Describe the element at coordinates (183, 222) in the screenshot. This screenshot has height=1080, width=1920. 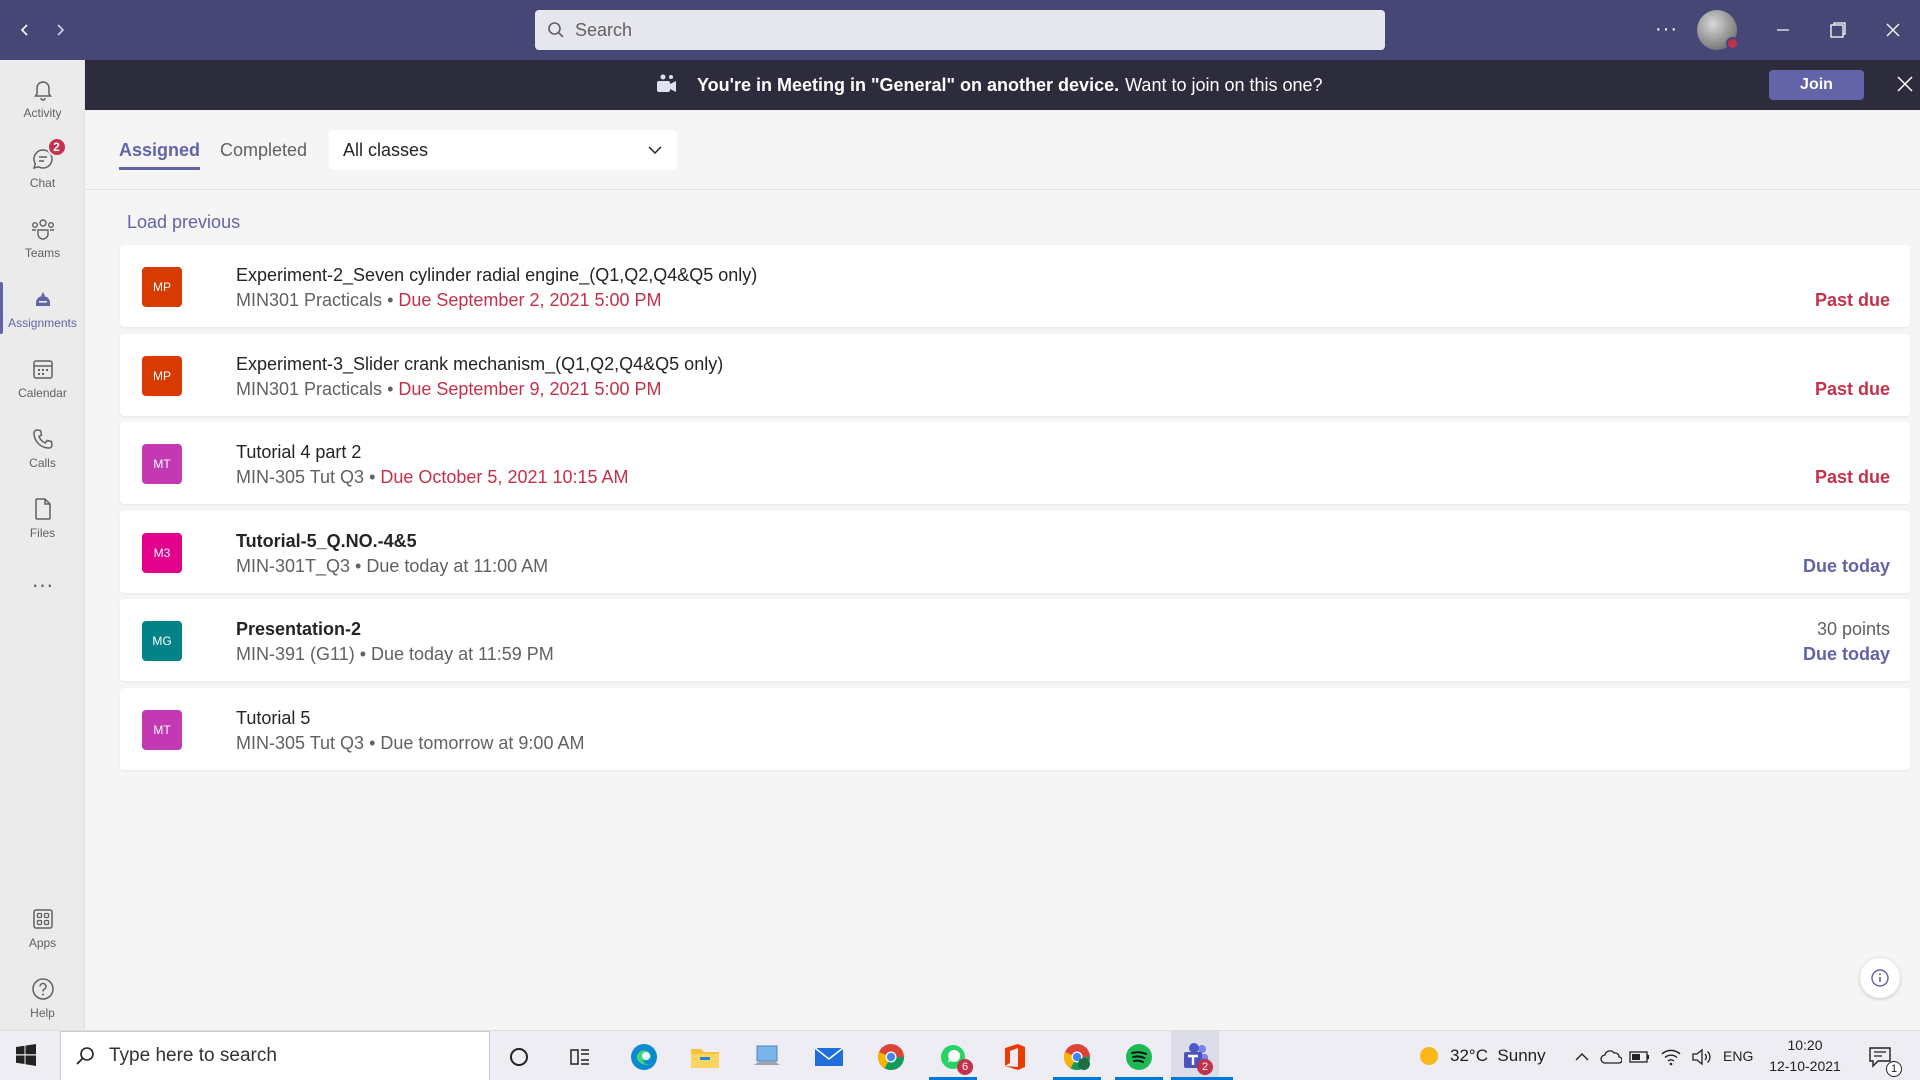
I see `load-previous-link: Load previous` at that location.